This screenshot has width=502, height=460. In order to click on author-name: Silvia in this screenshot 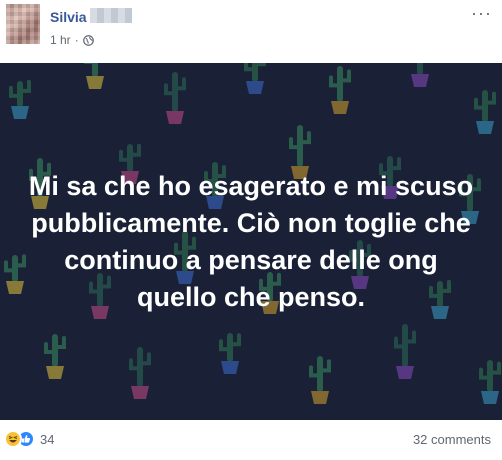, I will do `click(68, 17)`.